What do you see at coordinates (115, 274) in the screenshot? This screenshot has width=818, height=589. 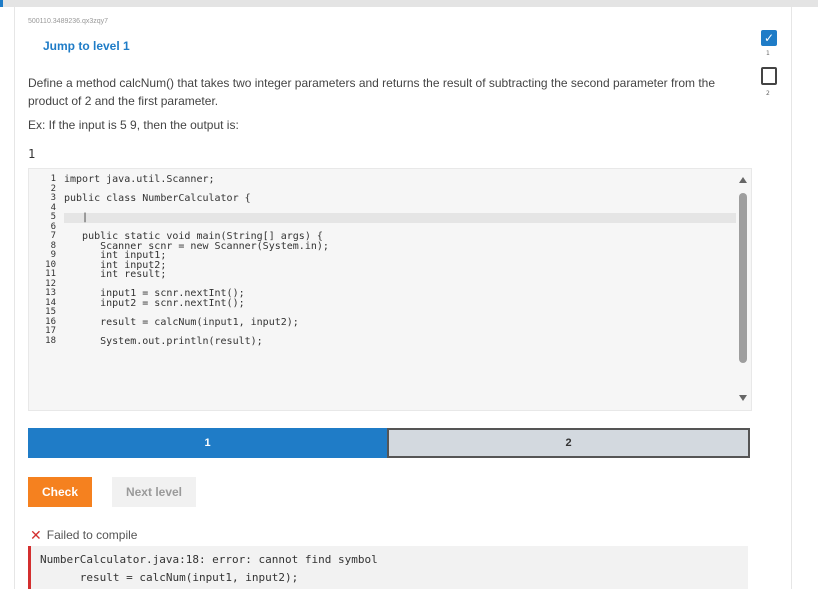 I see `code-line: int result;` at bounding box center [115, 274].